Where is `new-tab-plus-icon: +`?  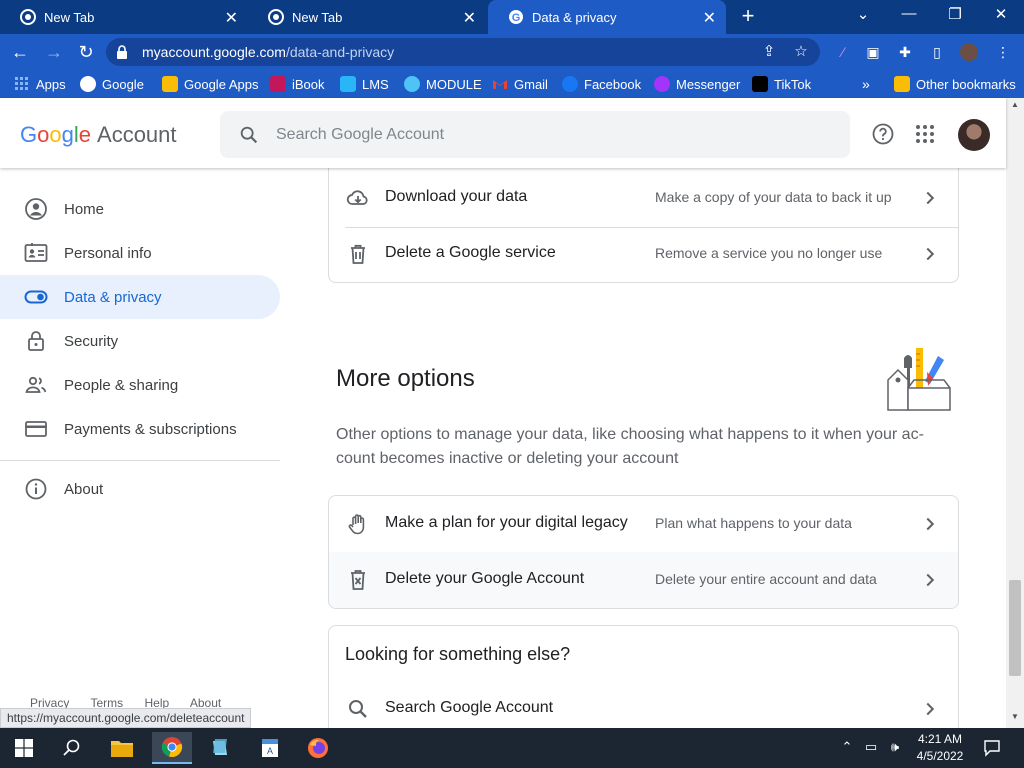 new-tab-plus-icon: + is located at coordinates (748, 17).